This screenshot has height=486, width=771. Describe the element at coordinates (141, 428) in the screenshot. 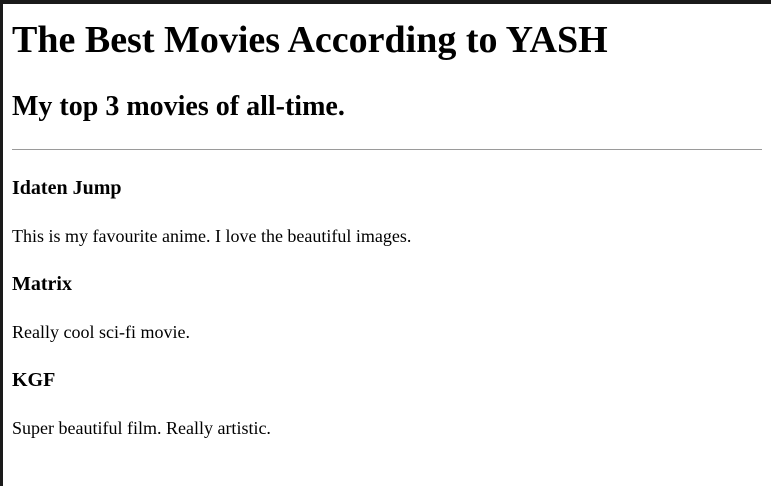

I see `movie-description: Super beautiful film. Really artistic.` at that location.